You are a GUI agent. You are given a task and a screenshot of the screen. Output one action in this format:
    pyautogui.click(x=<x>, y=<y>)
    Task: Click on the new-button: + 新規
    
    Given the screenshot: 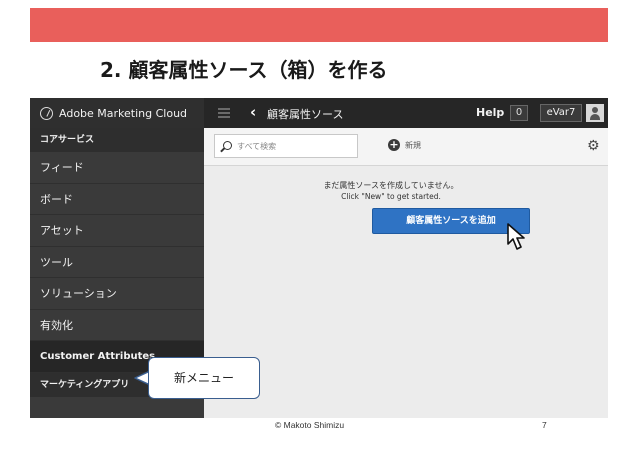 What is the action you would take?
    pyautogui.click(x=404, y=145)
    